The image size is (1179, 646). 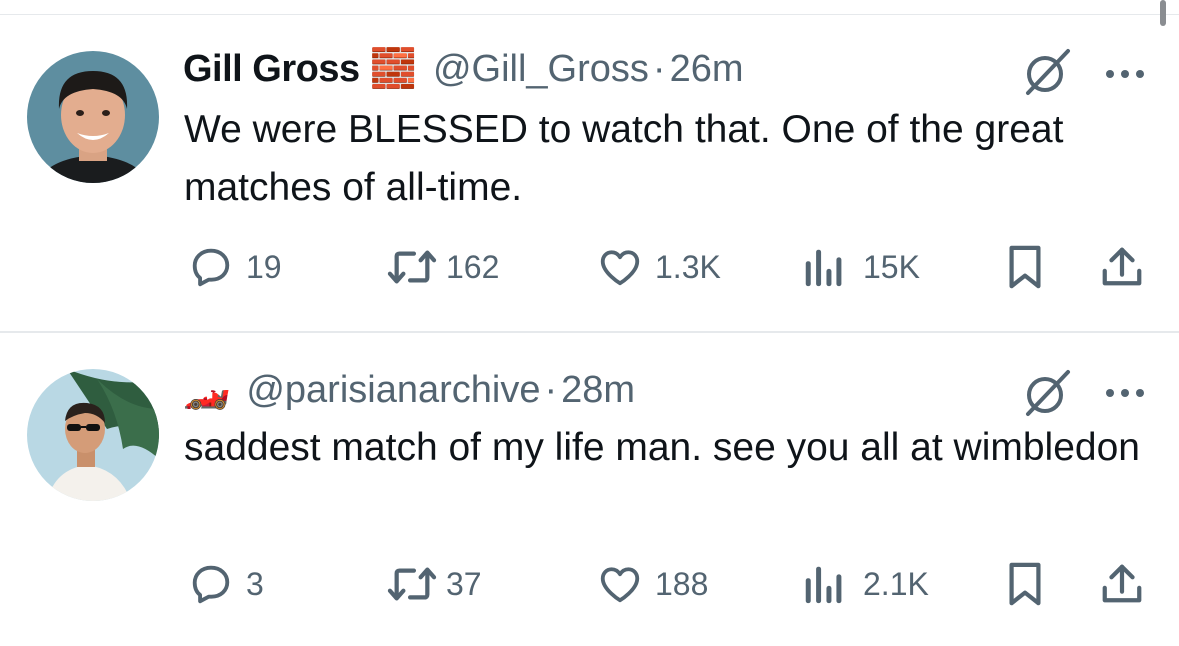 What do you see at coordinates (589, 584) in the screenshot?
I see `tweet-actions: 3 37 188 2.1K` at bounding box center [589, 584].